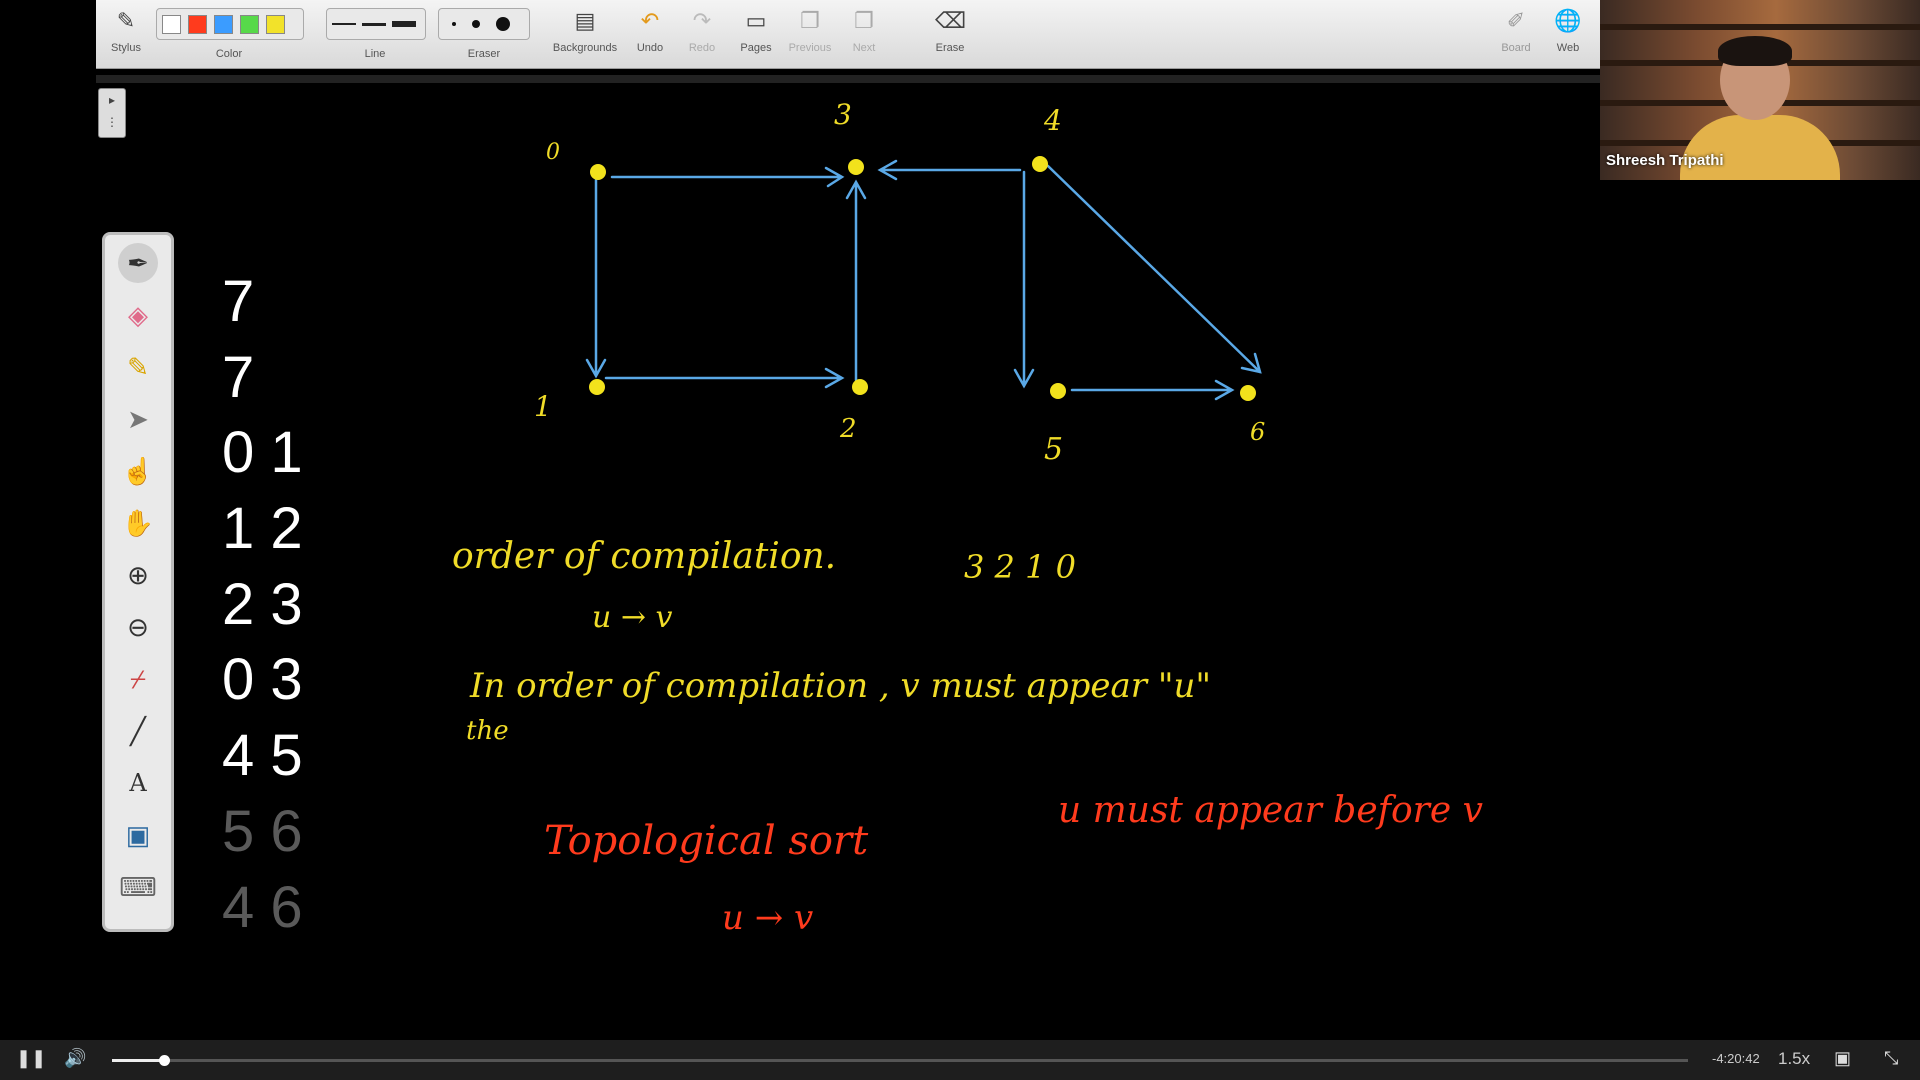 This screenshot has height=1080, width=1920. I want to click on picture-in-picture-icon: ▣, so click(1842, 1058).